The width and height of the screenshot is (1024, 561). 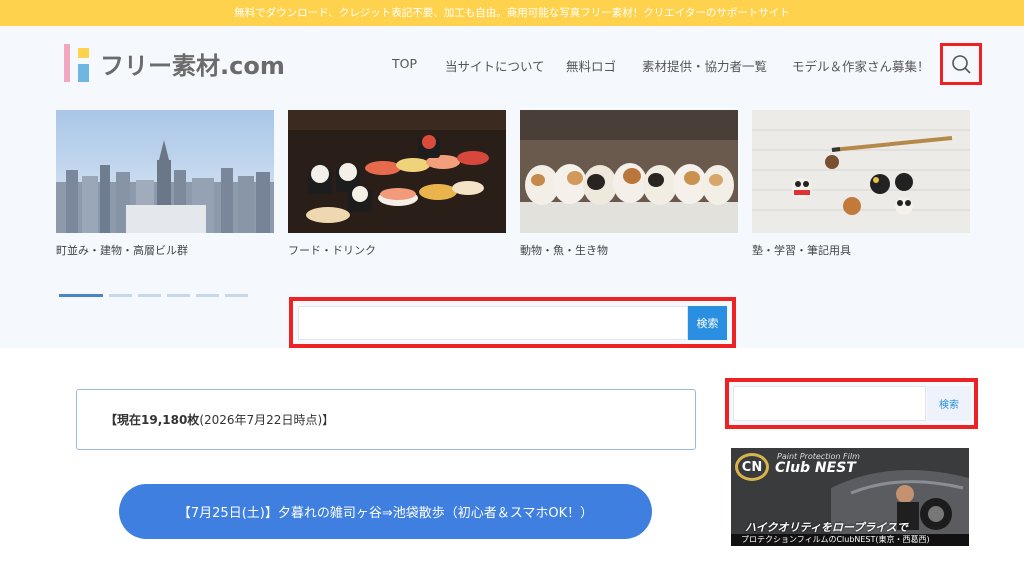 I want to click on nav-item-free-logo: 無料ロゴ, so click(x=591, y=65).